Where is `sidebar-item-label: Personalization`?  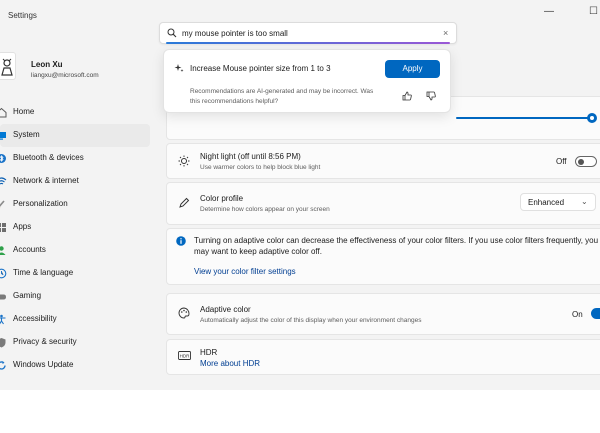 sidebar-item-label: Personalization is located at coordinates (40, 203).